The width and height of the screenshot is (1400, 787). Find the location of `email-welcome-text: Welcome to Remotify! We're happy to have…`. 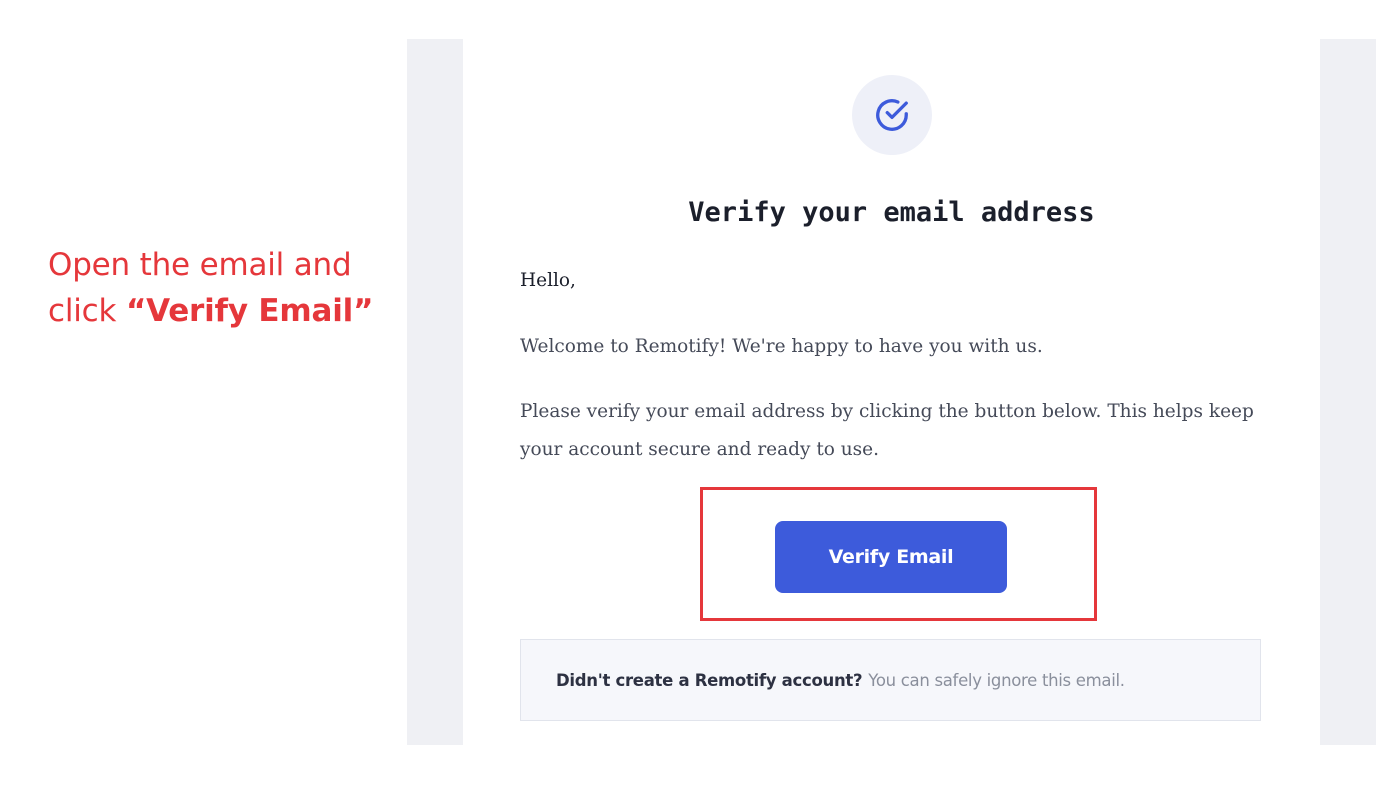

email-welcome-text: Welcome to Remotify! We're happy to have… is located at coordinates (781, 346).